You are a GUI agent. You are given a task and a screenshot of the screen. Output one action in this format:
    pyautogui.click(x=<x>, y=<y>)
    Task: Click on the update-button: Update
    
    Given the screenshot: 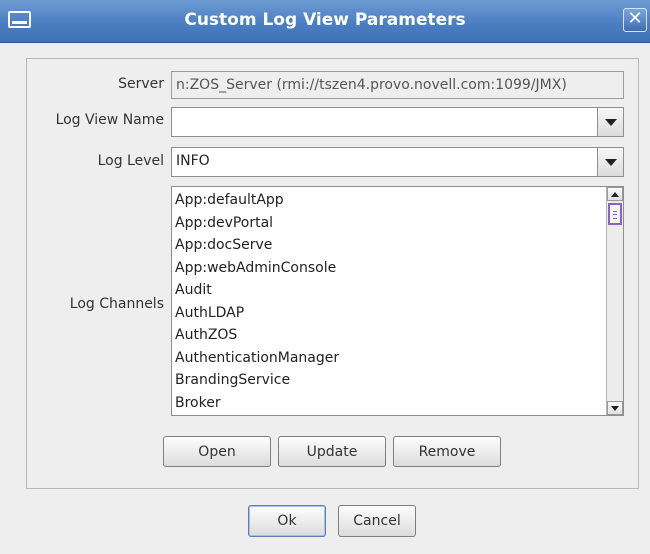 What is the action you would take?
    pyautogui.click(x=332, y=451)
    